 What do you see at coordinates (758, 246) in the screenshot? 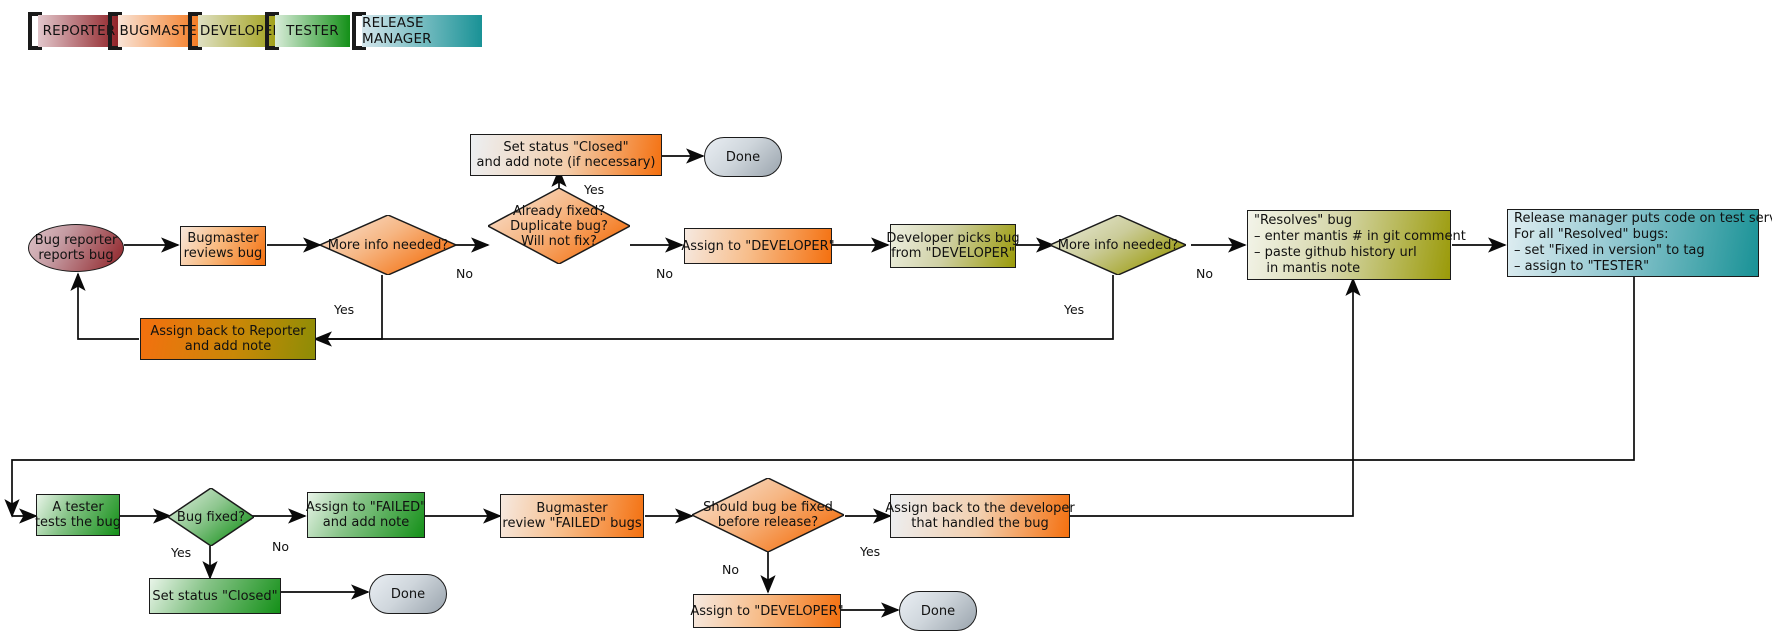
I see `node-assign-to-developer-1: Assign to "DEVELOPER"` at bounding box center [758, 246].